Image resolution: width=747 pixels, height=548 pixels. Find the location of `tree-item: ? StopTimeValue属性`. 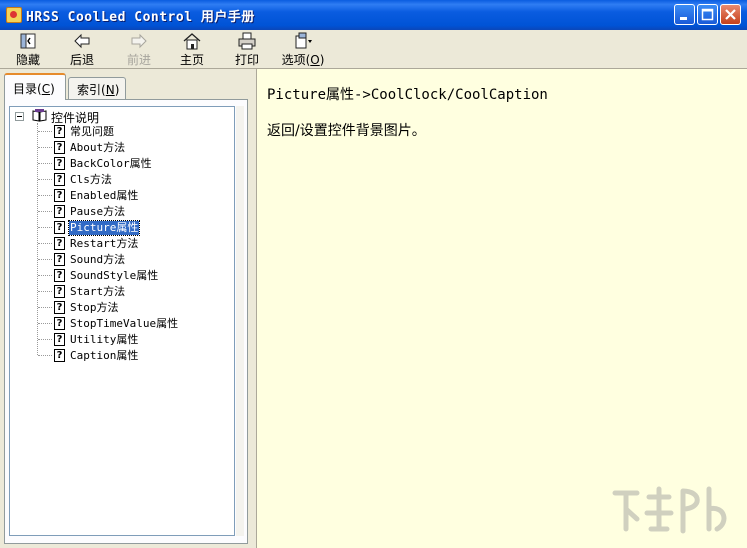

tree-item: ? StopTimeValue属性 is located at coordinates (139, 324).